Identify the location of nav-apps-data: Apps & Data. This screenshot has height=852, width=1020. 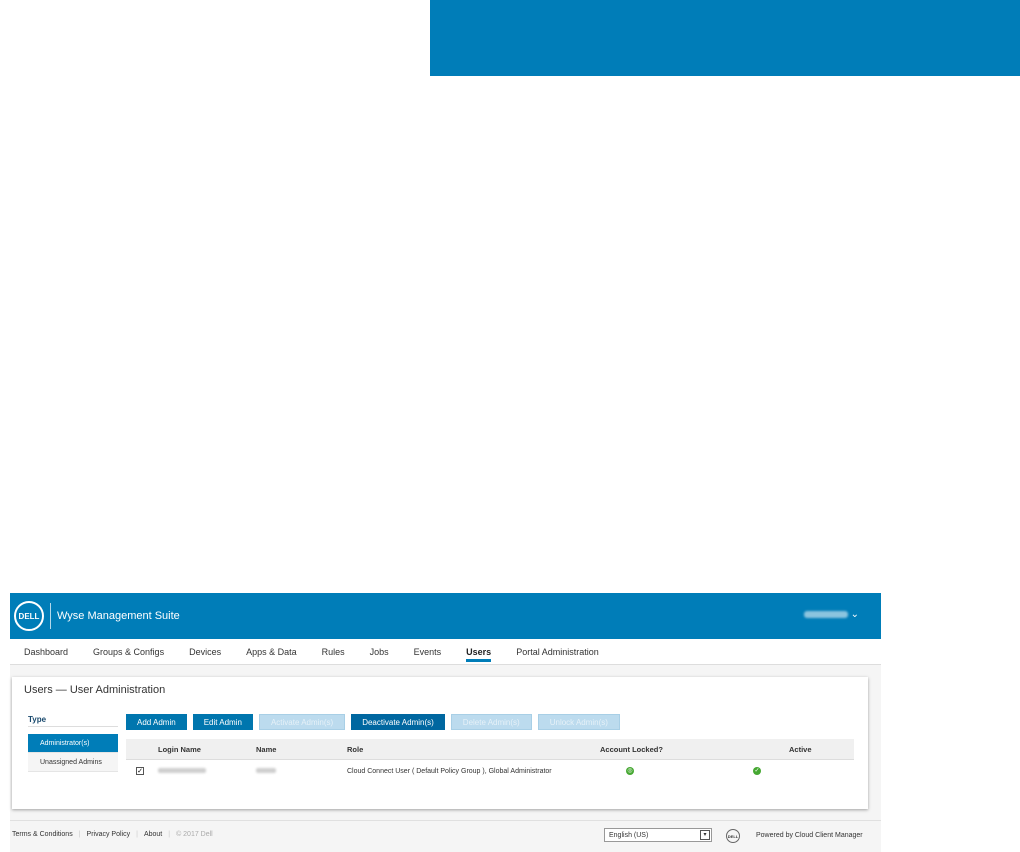
(271, 648).